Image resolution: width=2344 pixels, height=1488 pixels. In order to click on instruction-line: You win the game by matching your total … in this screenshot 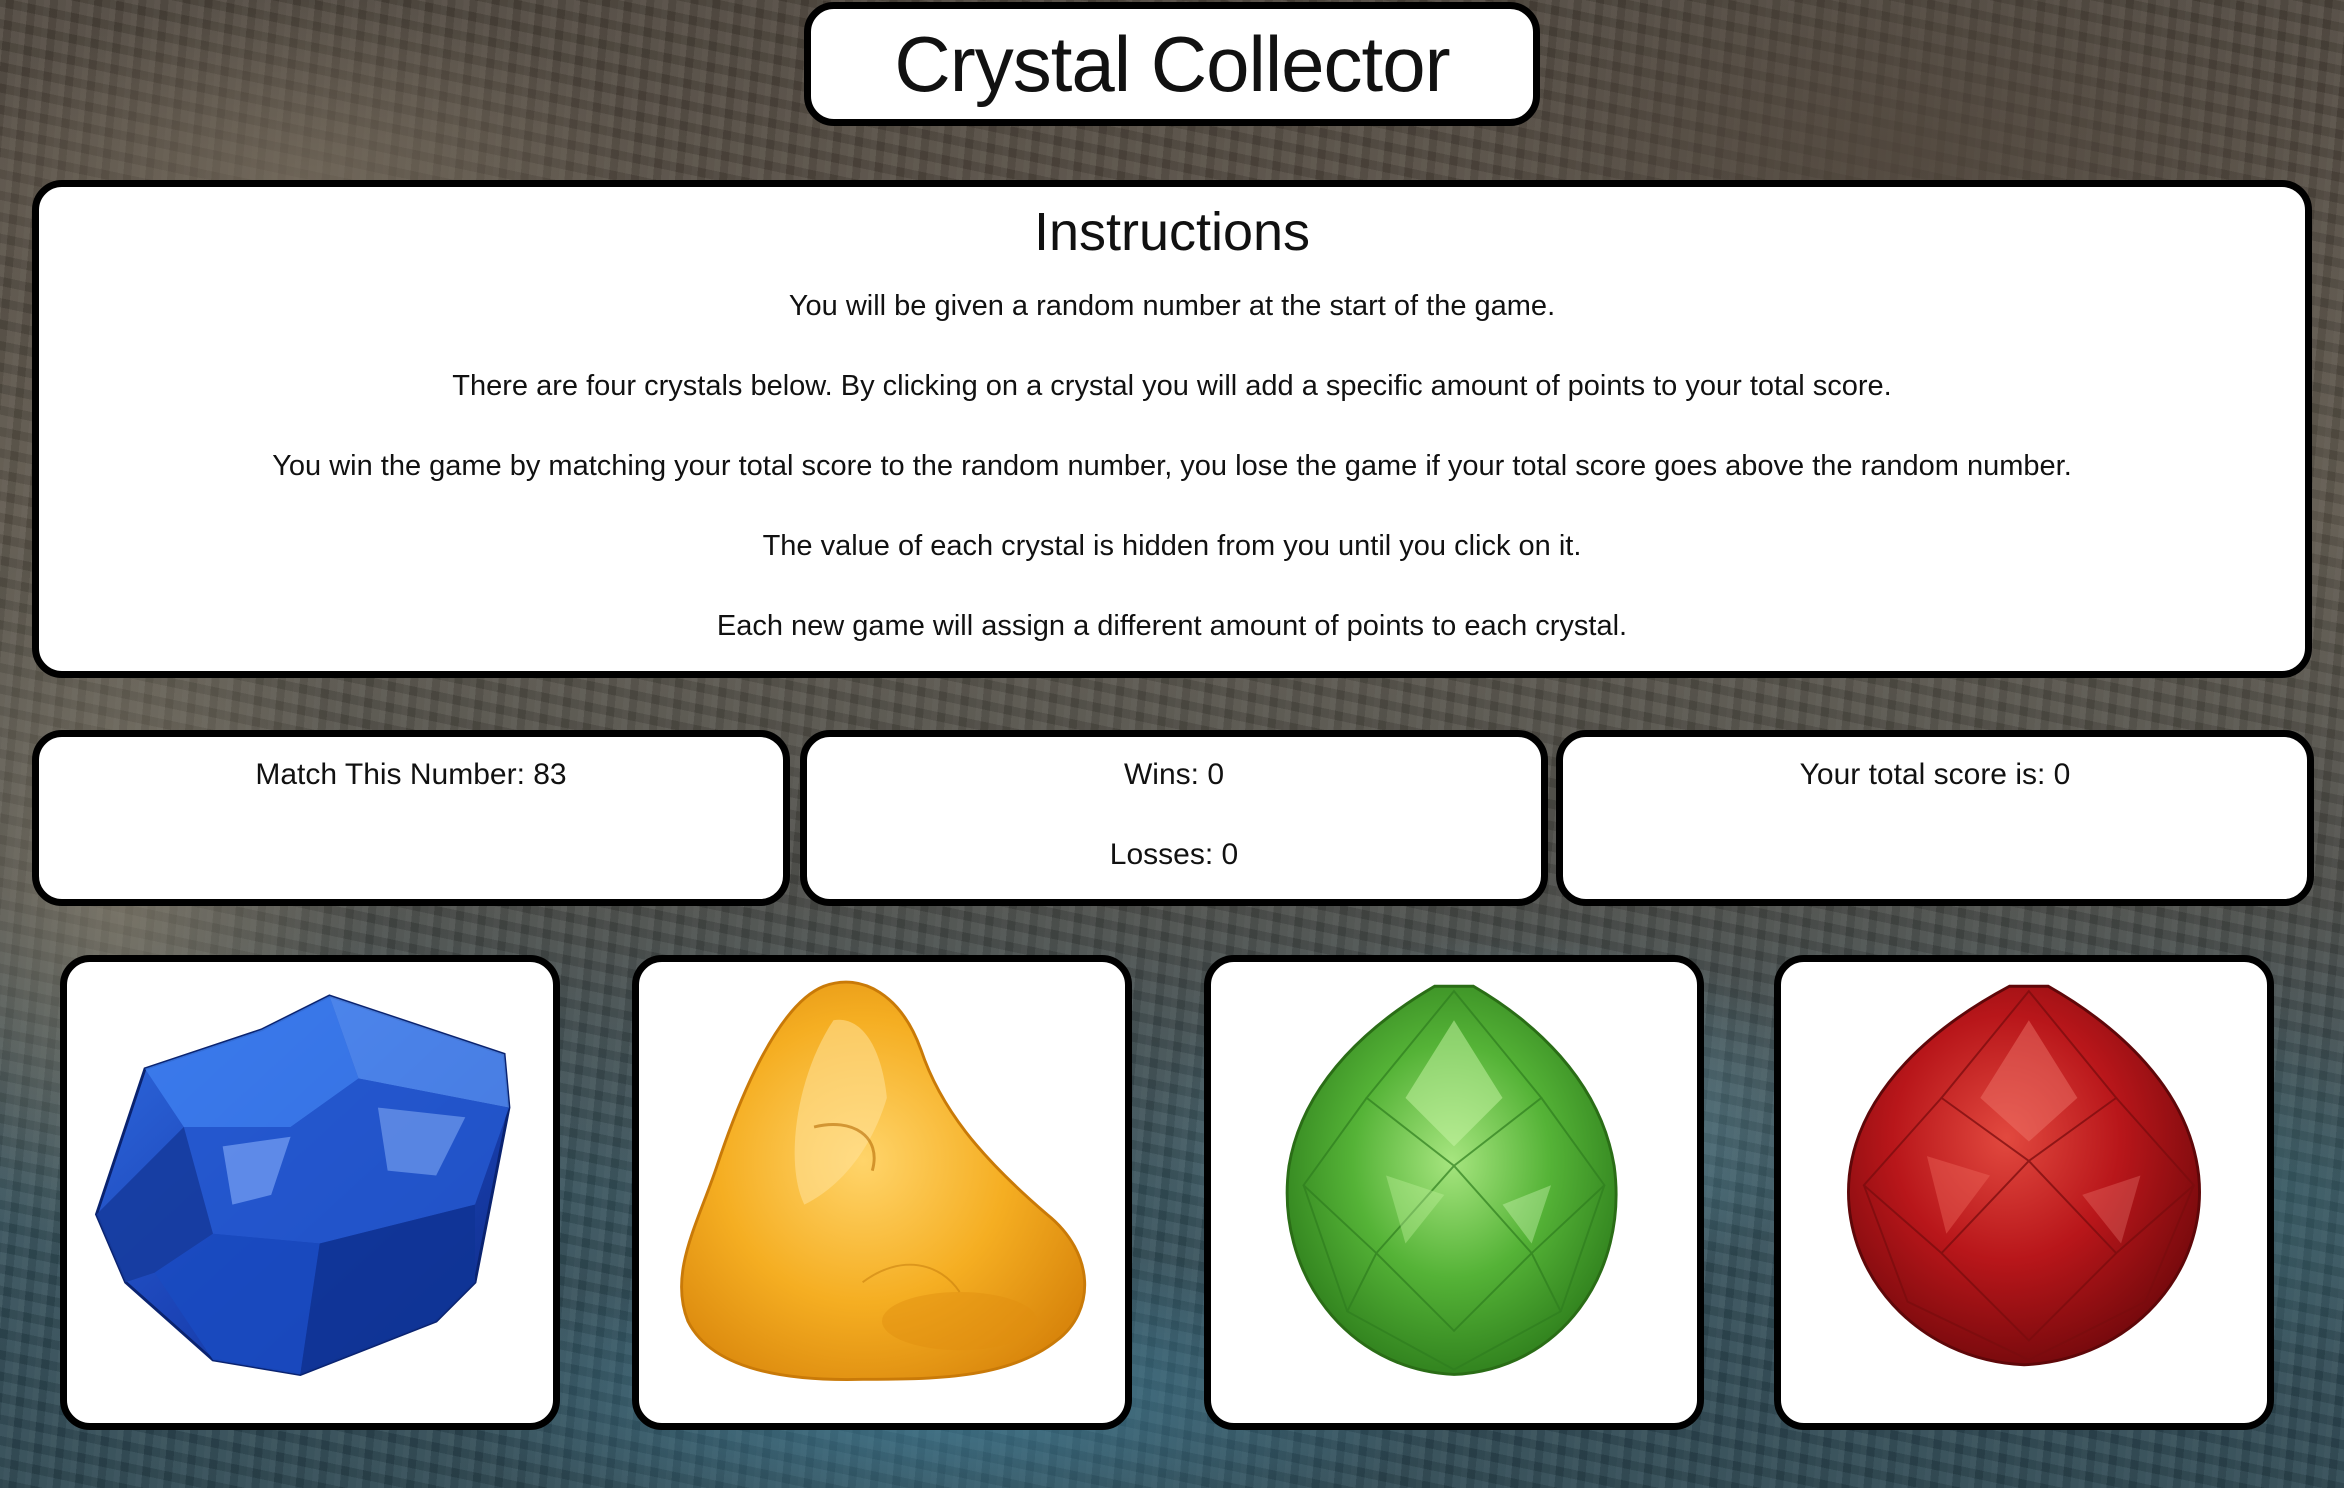, I will do `click(1172, 466)`.